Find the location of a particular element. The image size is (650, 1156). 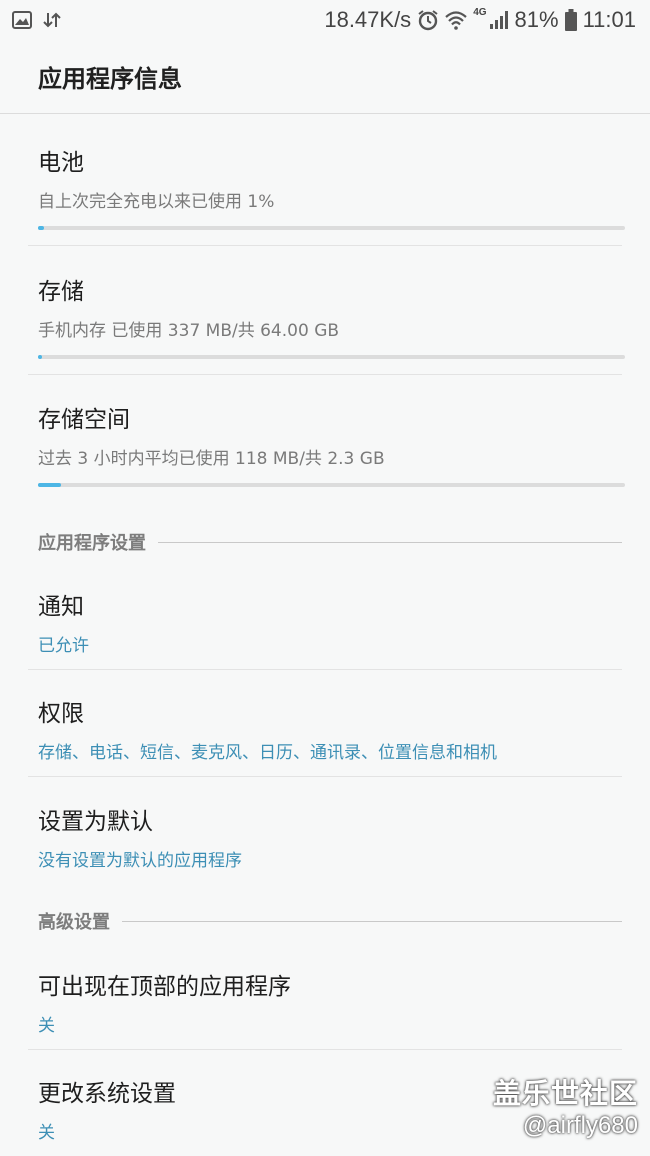

storage-title: 存储 is located at coordinates (61, 292).